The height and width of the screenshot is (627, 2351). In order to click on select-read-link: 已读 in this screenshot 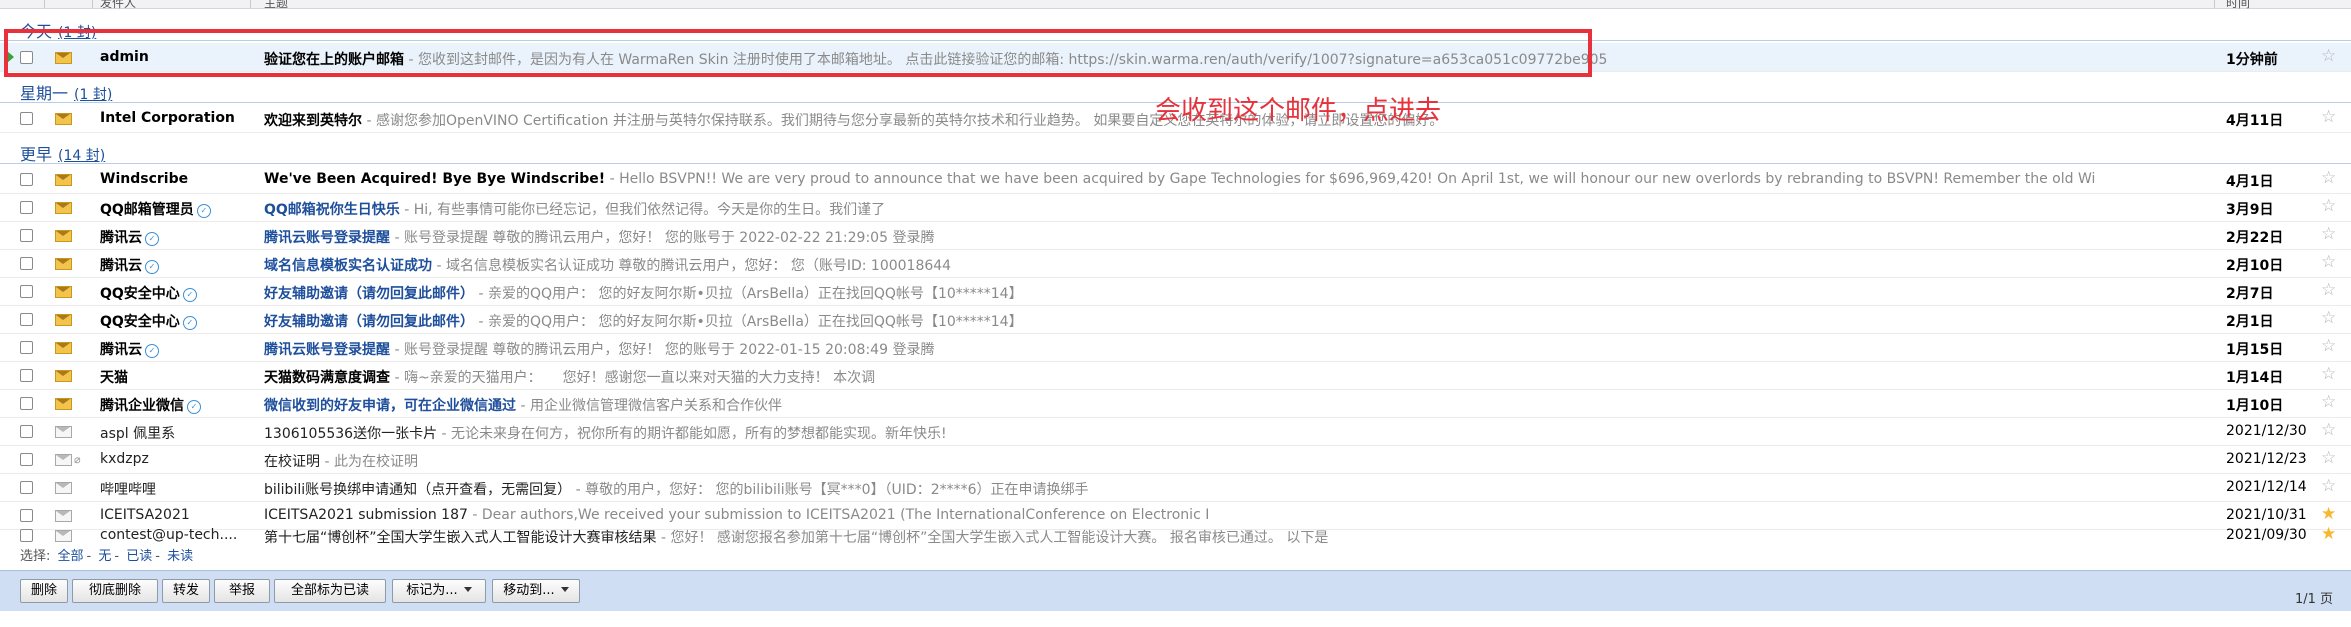, I will do `click(139, 556)`.